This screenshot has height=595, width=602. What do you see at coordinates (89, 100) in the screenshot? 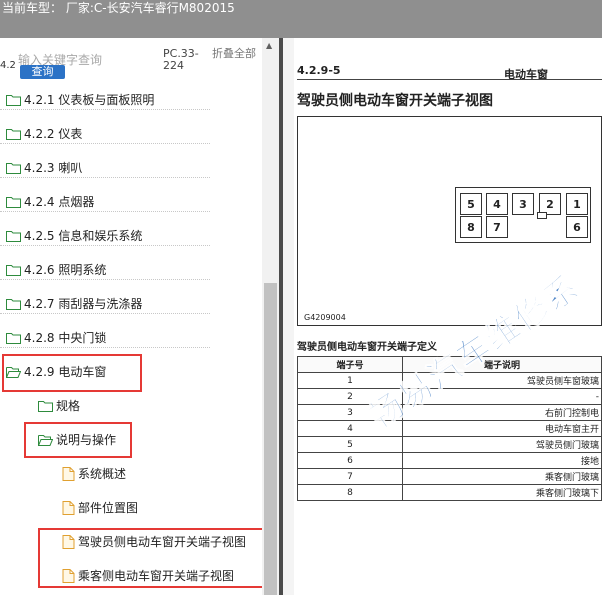
I see `tree-item-label: 4.2.1 仪表板与面板照明` at bounding box center [89, 100].